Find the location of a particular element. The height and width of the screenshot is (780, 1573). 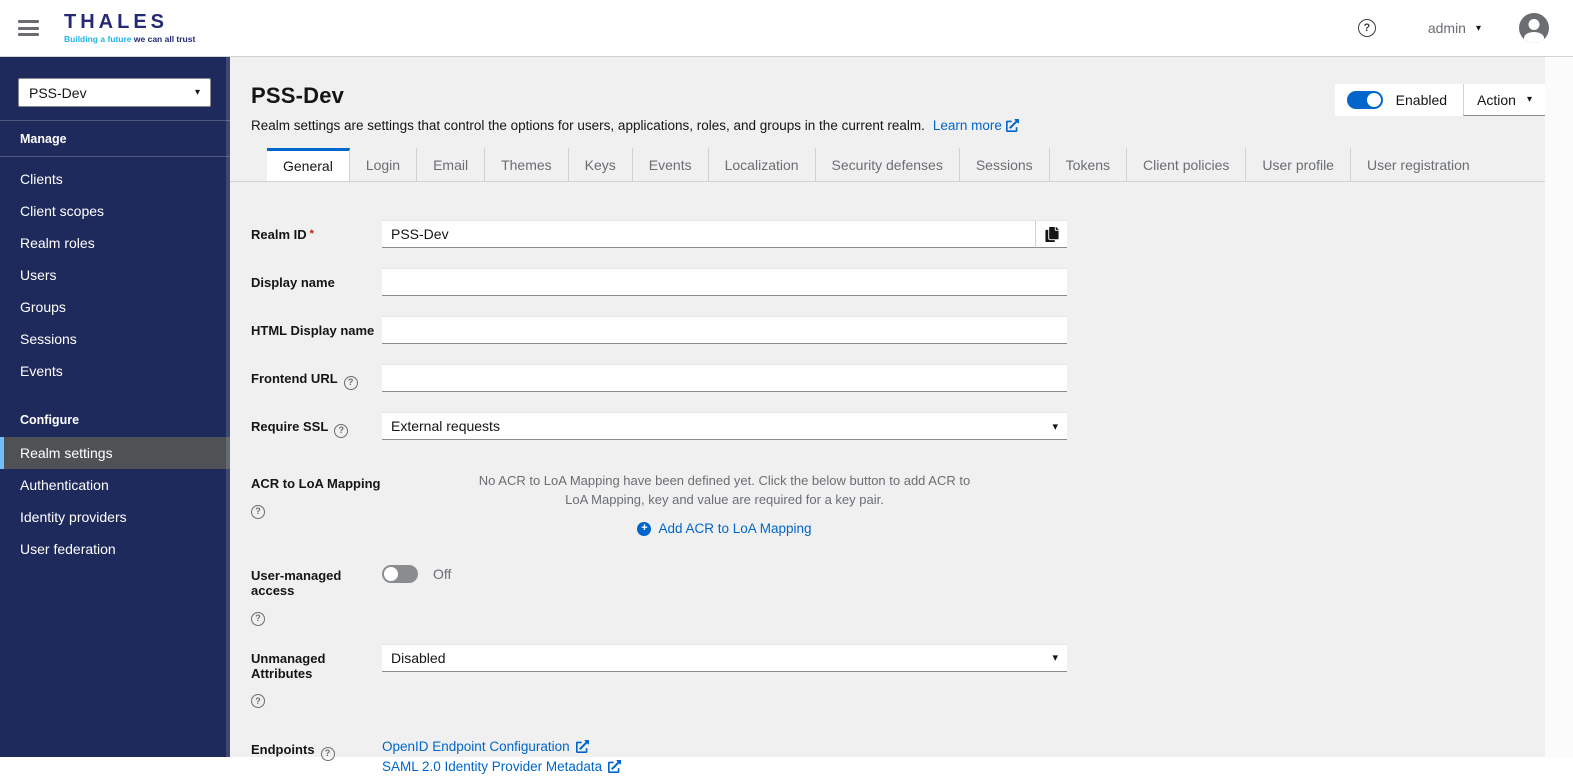

unmanaged-attributes-label: Unmanaged Attributes ? is located at coordinates (316, 676).